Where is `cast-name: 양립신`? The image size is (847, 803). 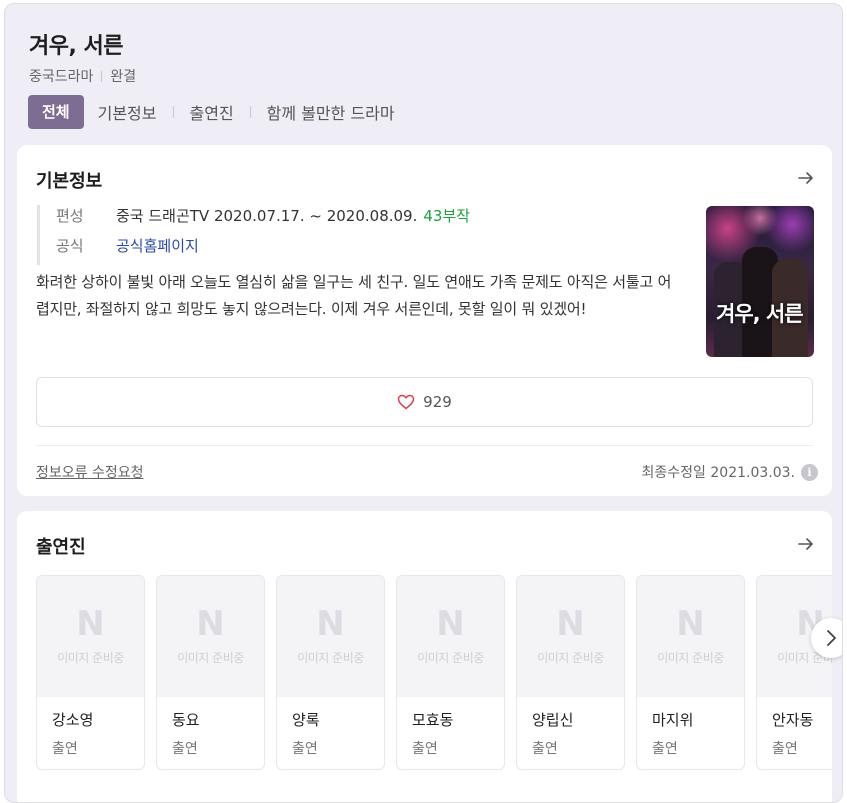
cast-name: 양립신 is located at coordinates (553, 720).